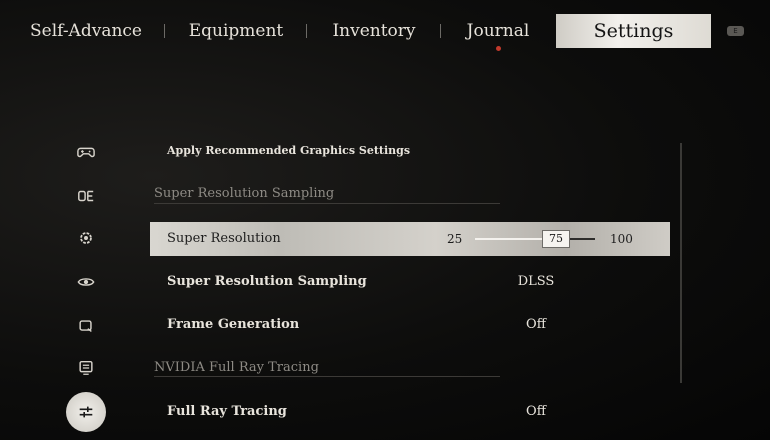 Image resolution: width=770 pixels, height=440 pixels. I want to click on setting-row-super-resolution: Super Resolution 25 75 100, so click(410, 239).